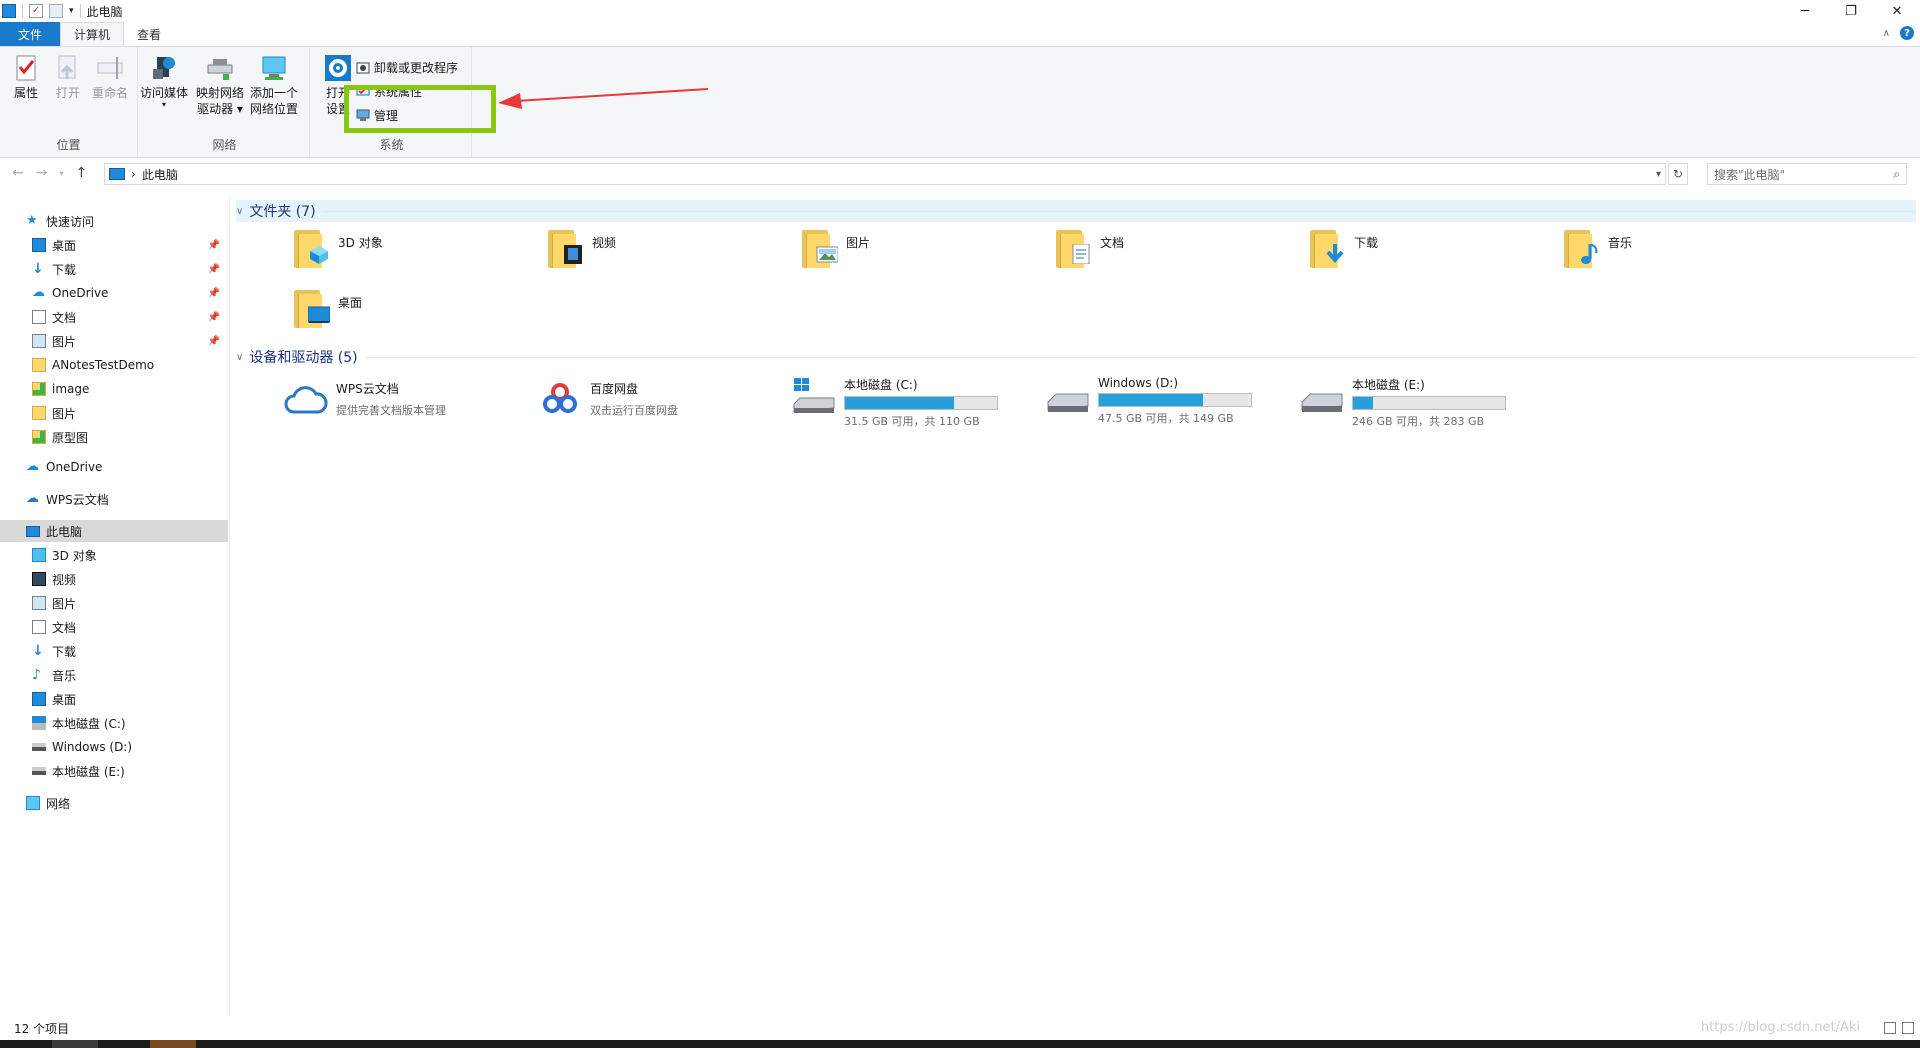 Image resolution: width=1920 pixels, height=1048 pixels. What do you see at coordinates (18, 174) in the screenshot?
I see `back-arrow-icon: ←` at bounding box center [18, 174].